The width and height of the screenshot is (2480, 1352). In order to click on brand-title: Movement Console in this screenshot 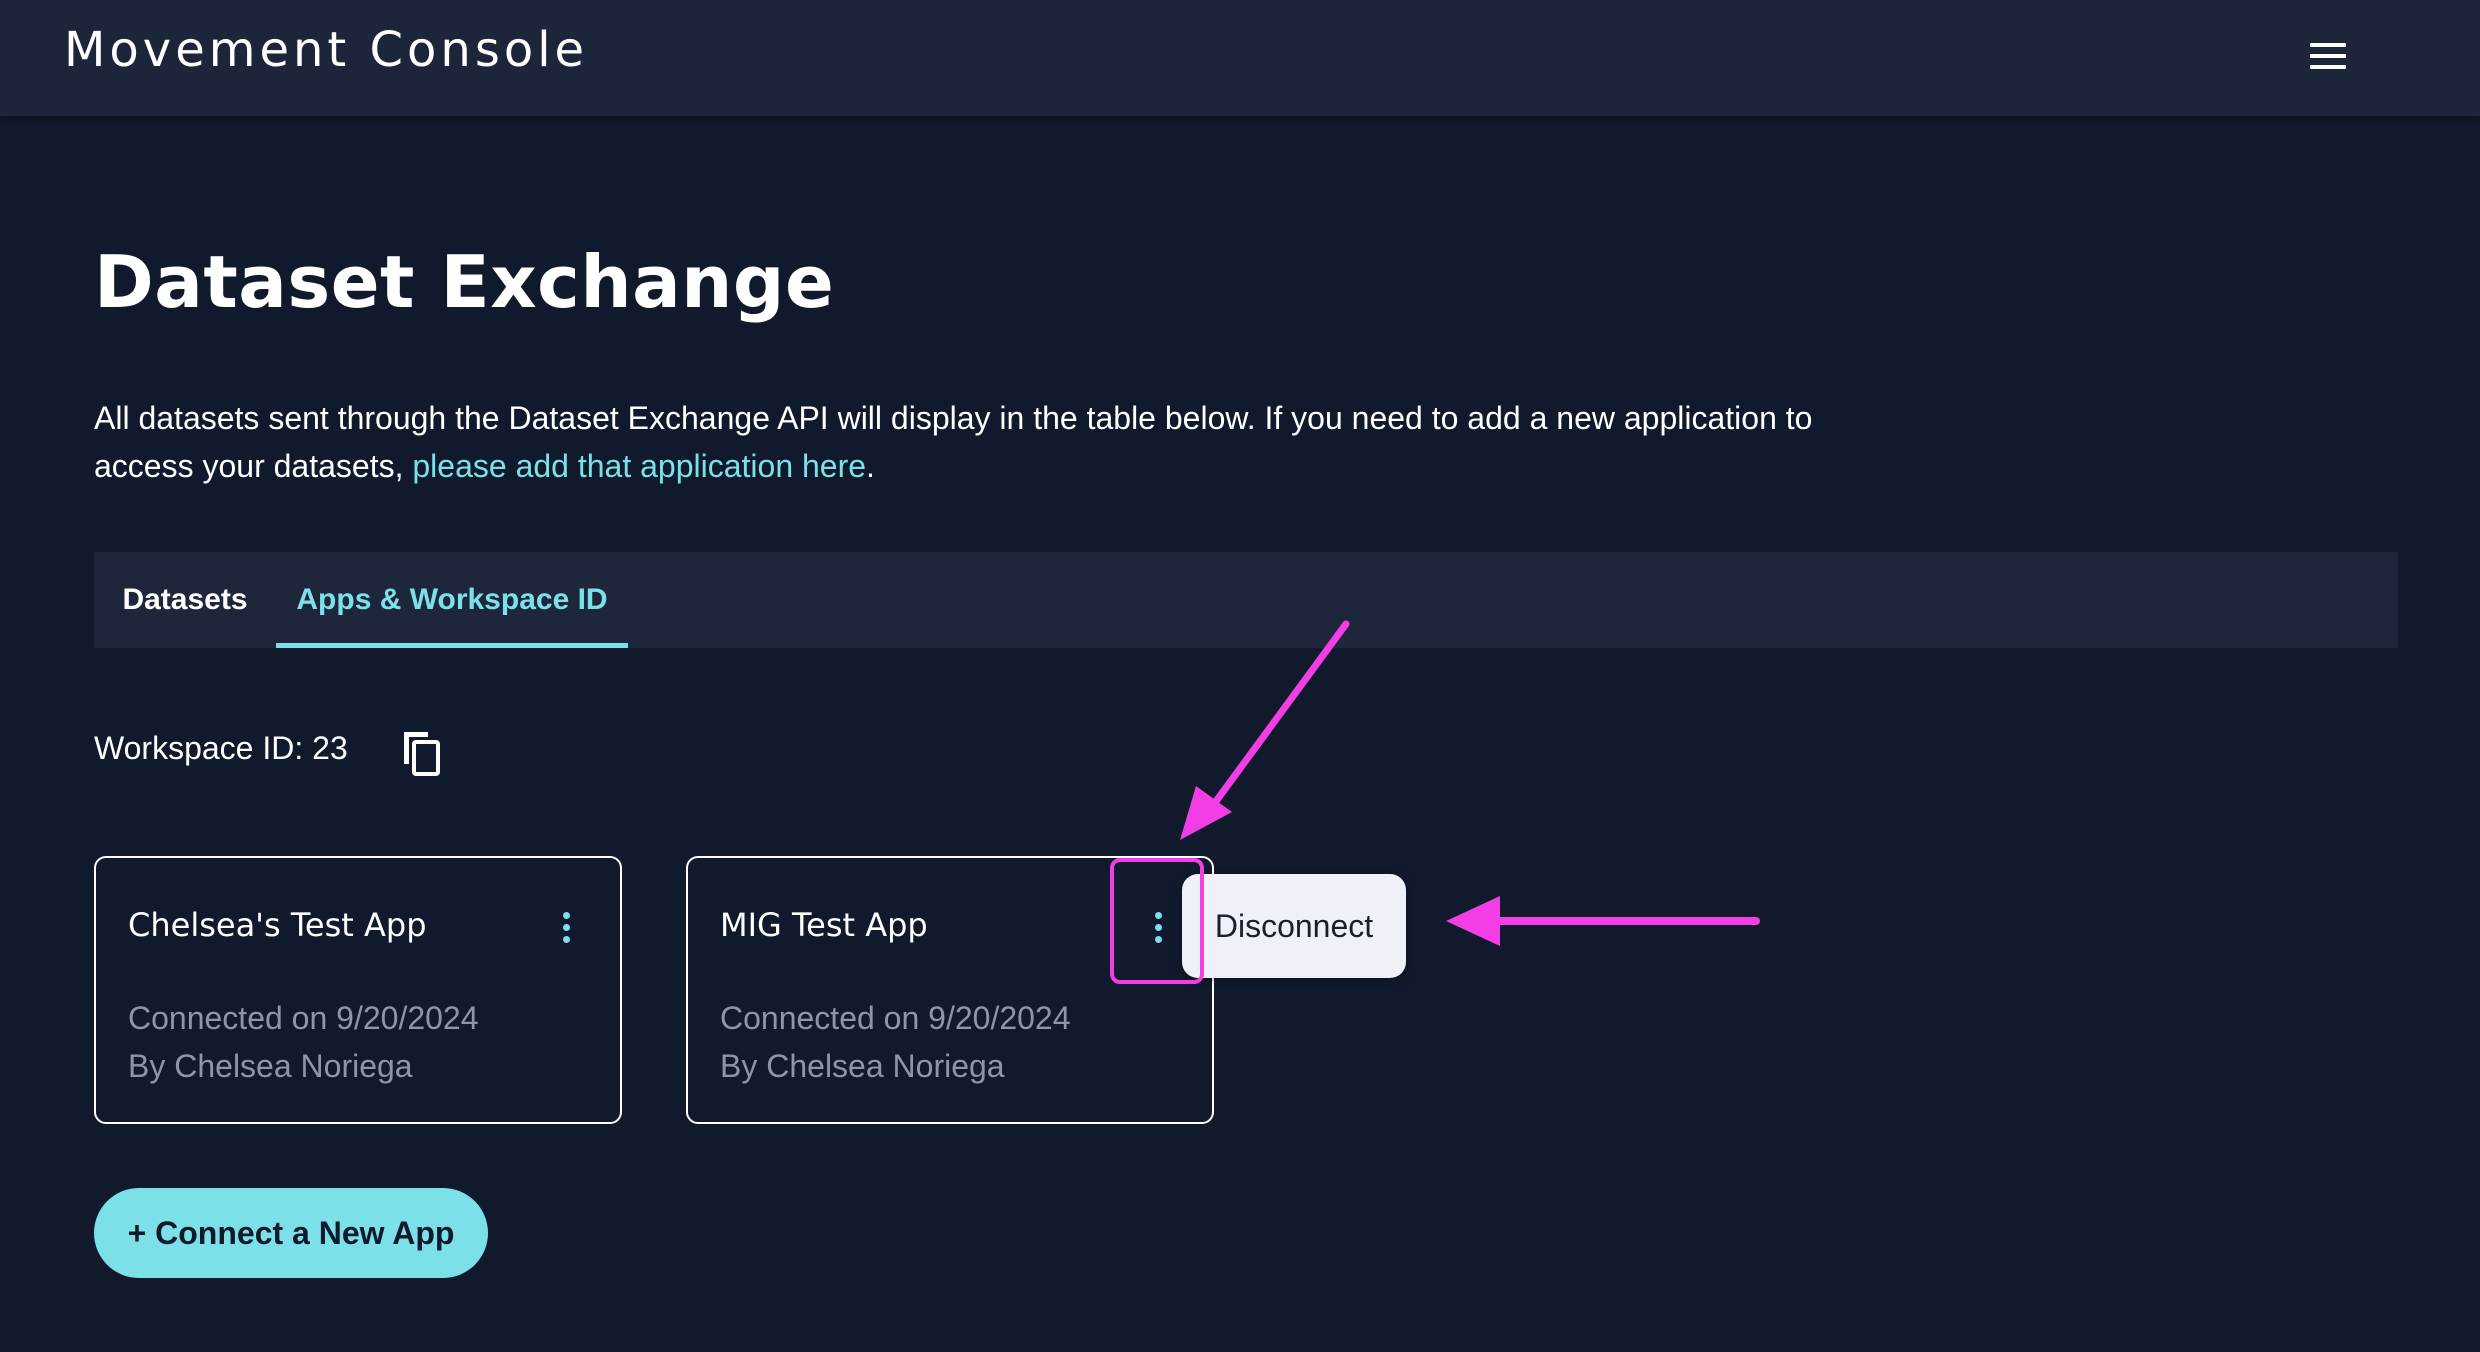, I will do `click(326, 50)`.